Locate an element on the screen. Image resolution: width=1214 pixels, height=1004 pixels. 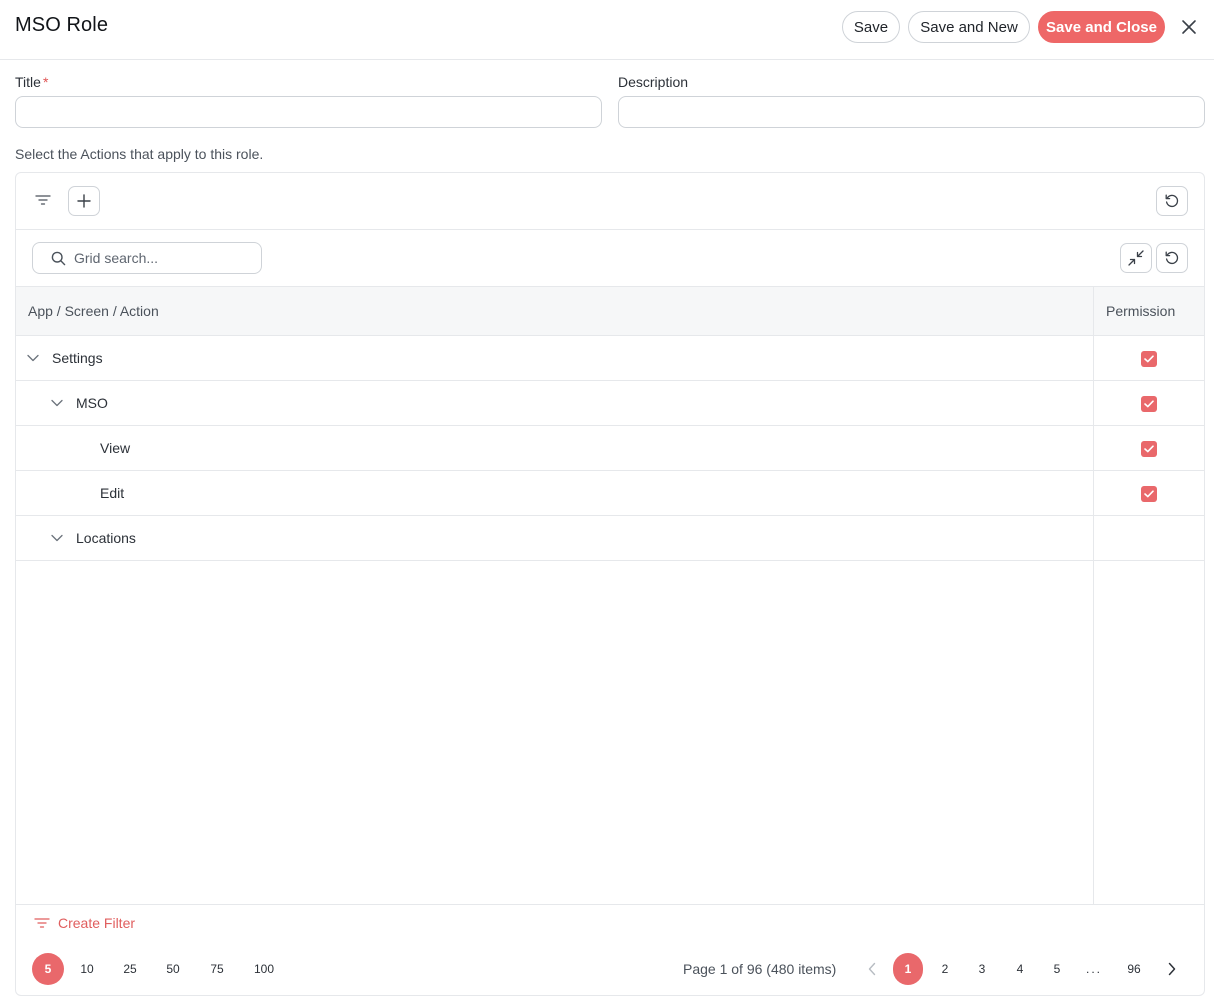
close-button is located at coordinates (1189, 27).